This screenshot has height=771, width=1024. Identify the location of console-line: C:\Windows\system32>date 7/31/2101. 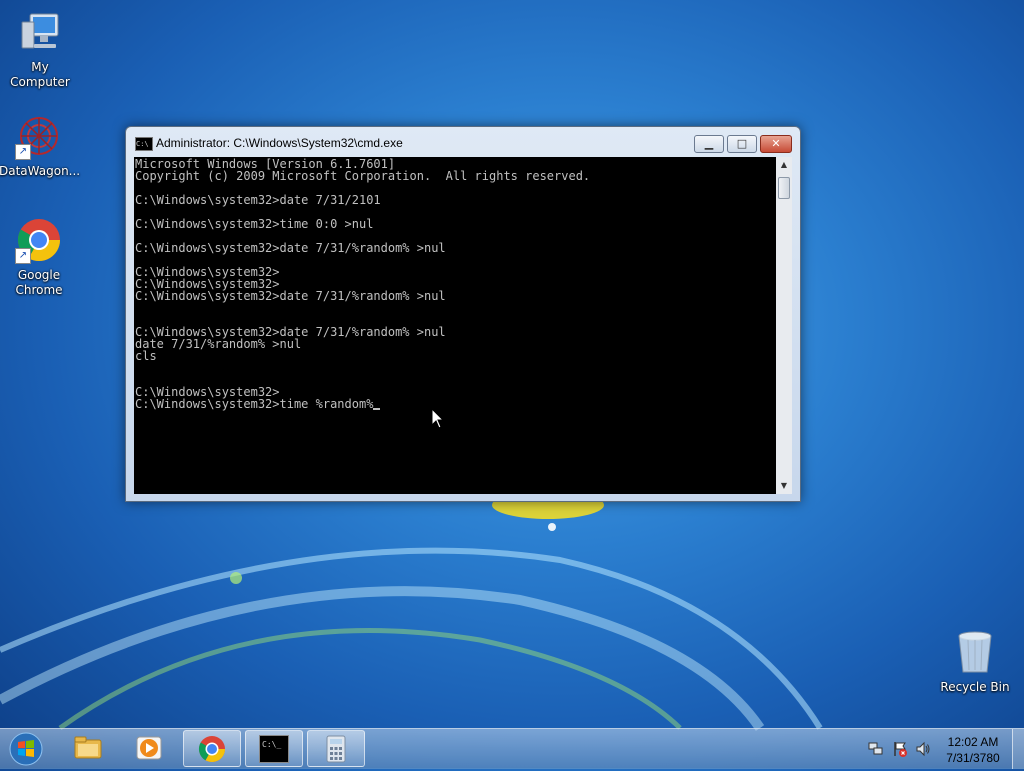
(258, 200).